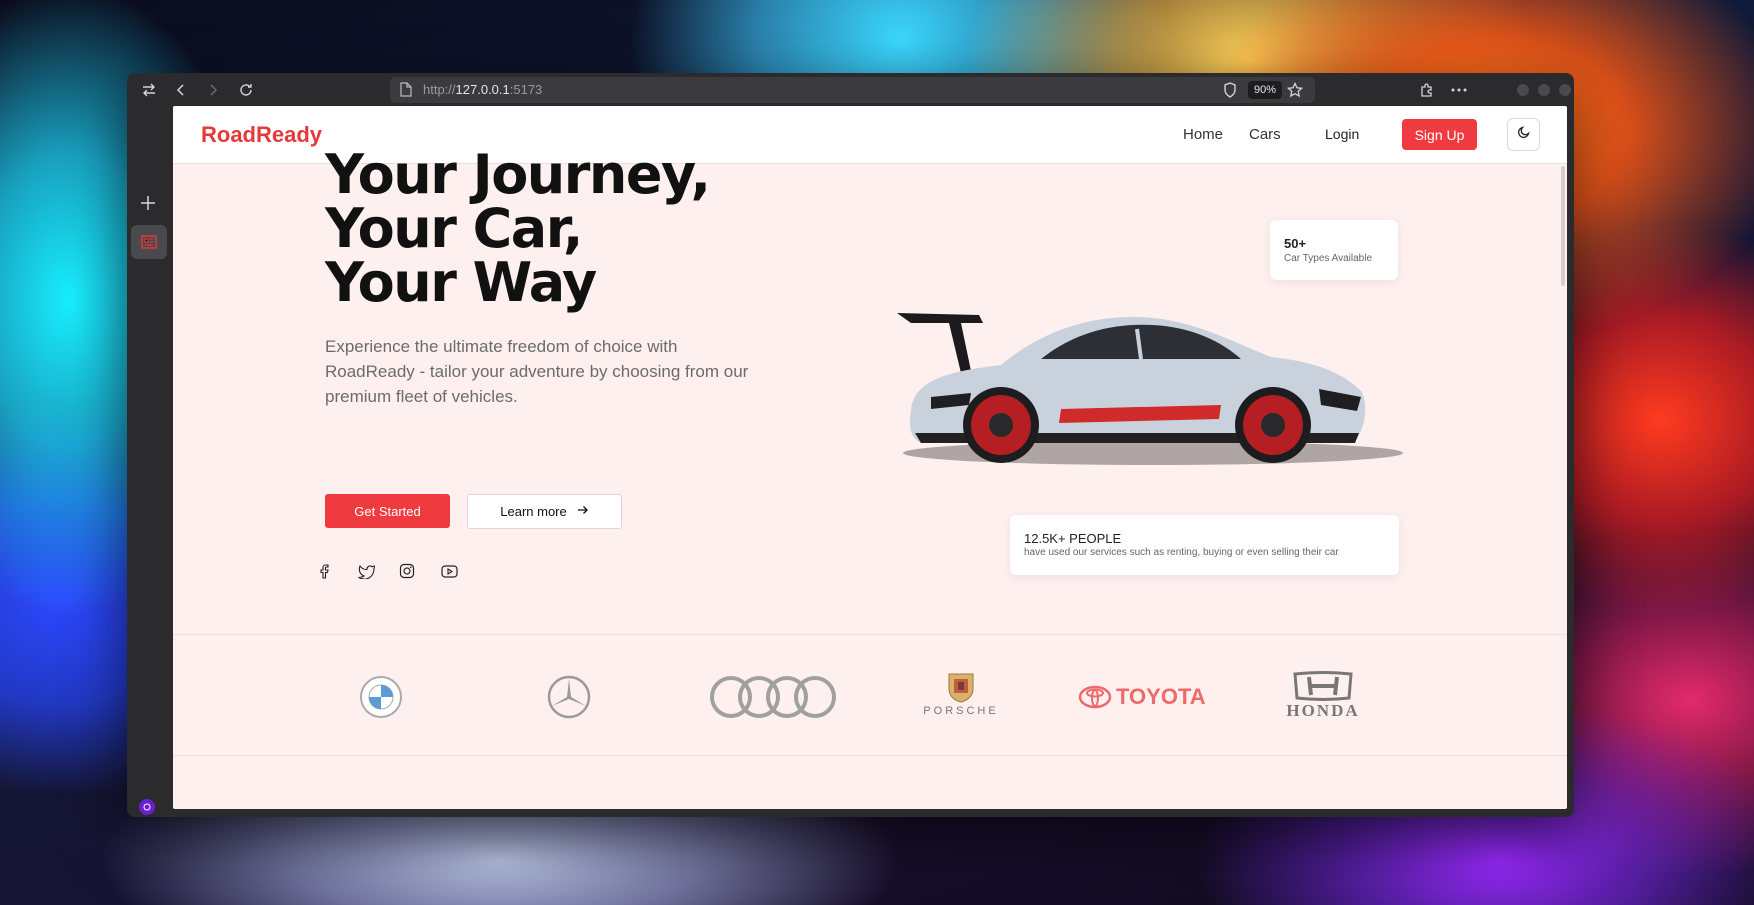 This screenshot has width=1754, height=905. Describe the element at coordinates (449, 571) in the screenshot. I see `youtube-icon` at that location.